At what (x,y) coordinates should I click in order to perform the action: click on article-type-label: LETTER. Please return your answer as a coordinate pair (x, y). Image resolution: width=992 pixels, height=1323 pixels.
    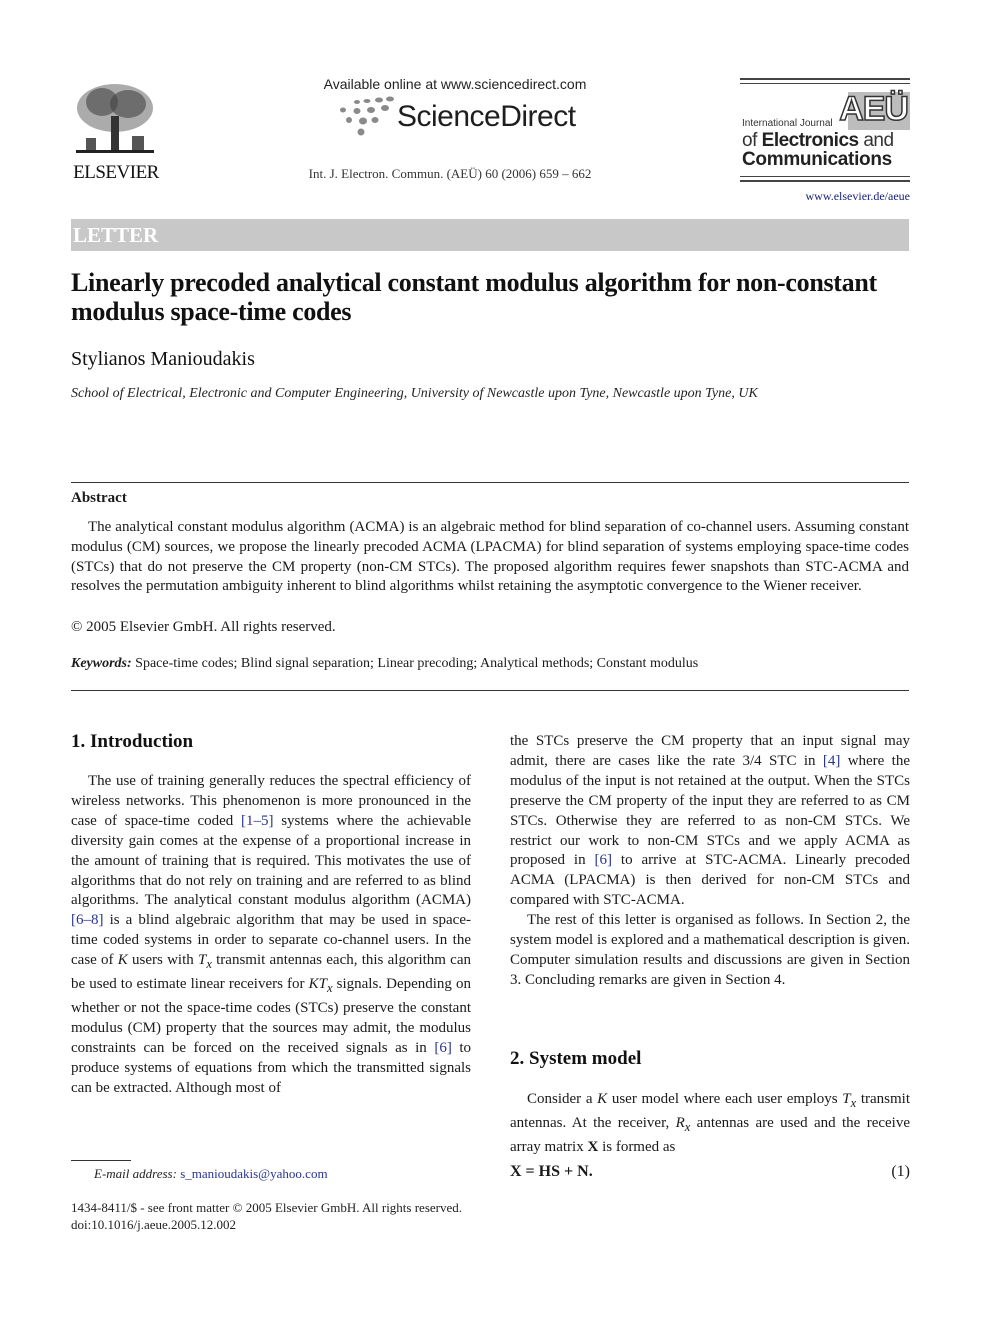
    Looking at the image, I should click on (116, 235).